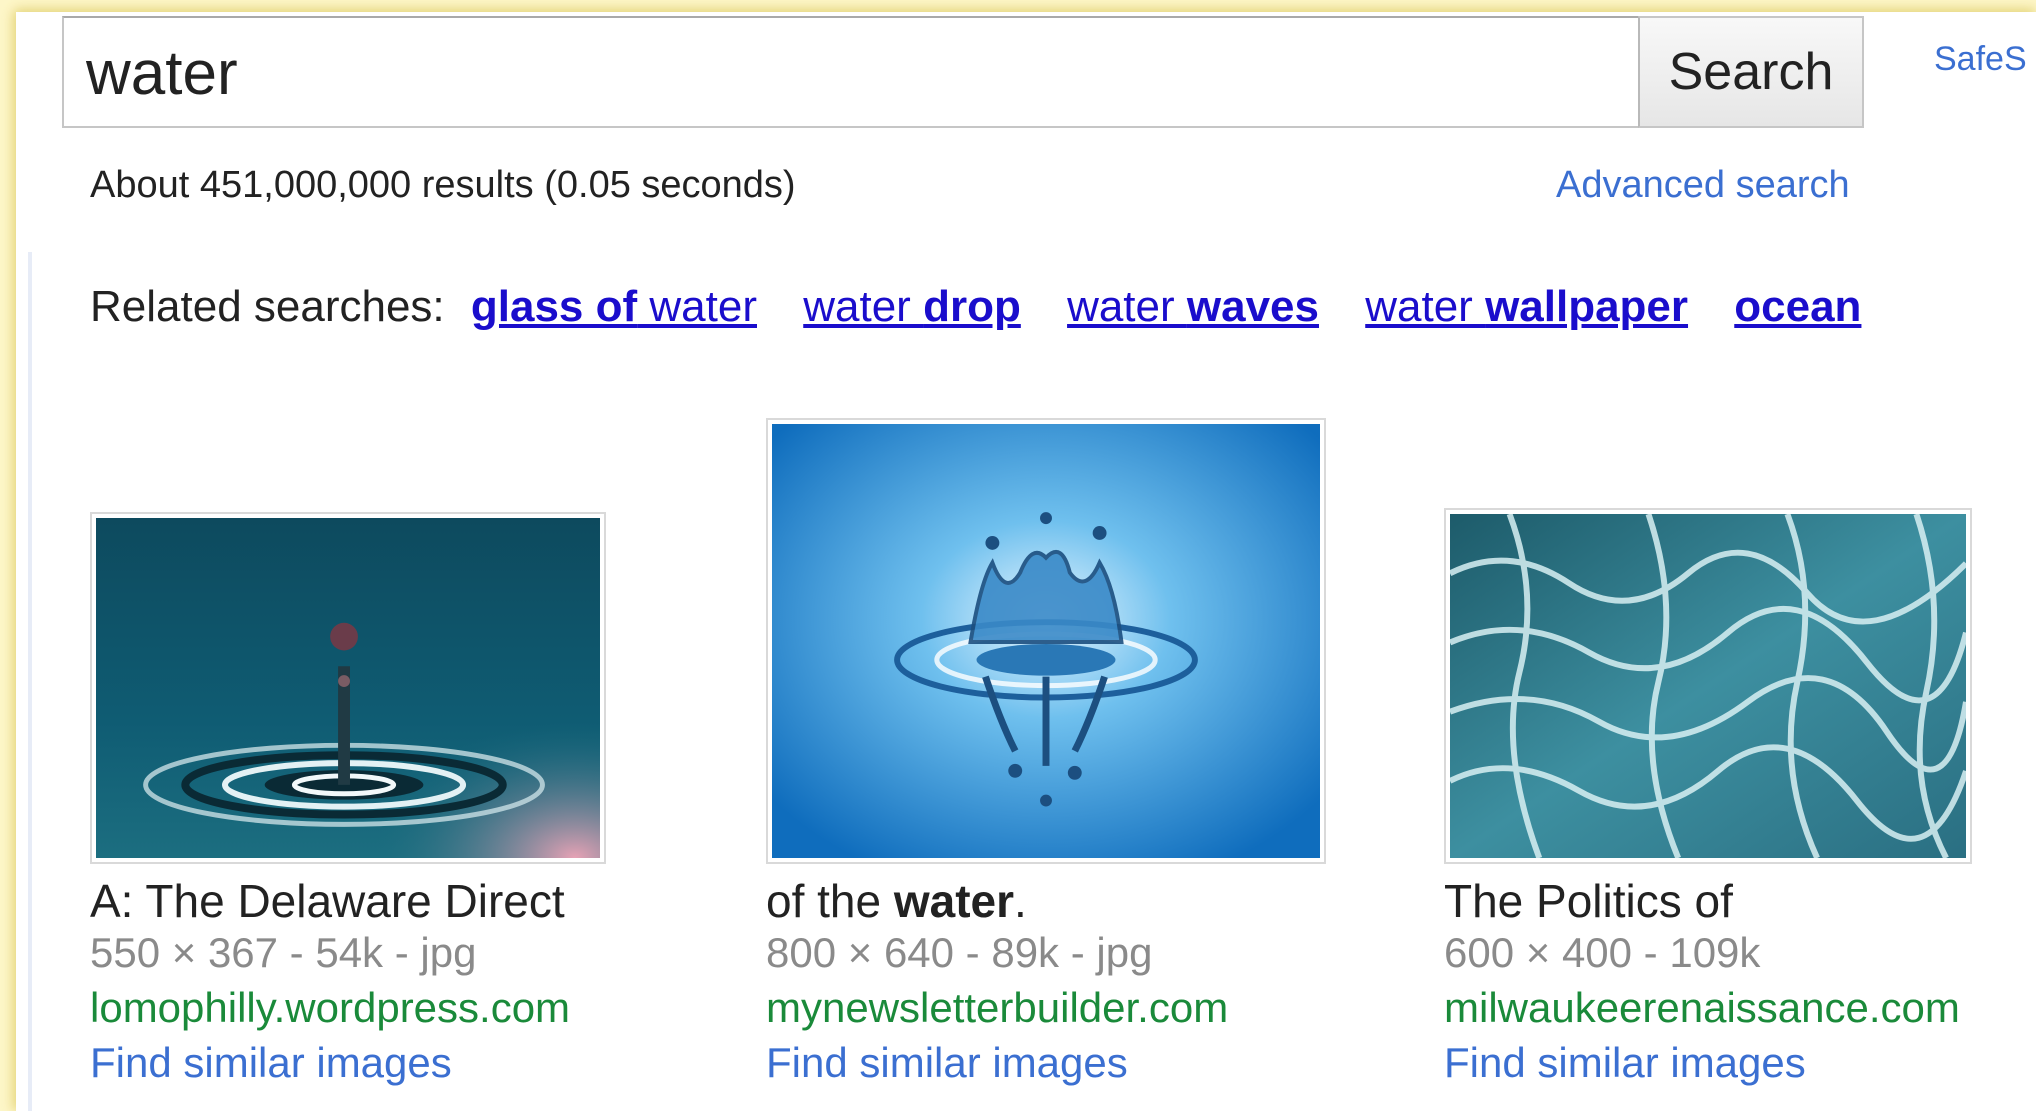 The image size is (2036, 1111). Describe the element at coordinates (30, 681) in the screenshot. I see `left-divider` at that location.